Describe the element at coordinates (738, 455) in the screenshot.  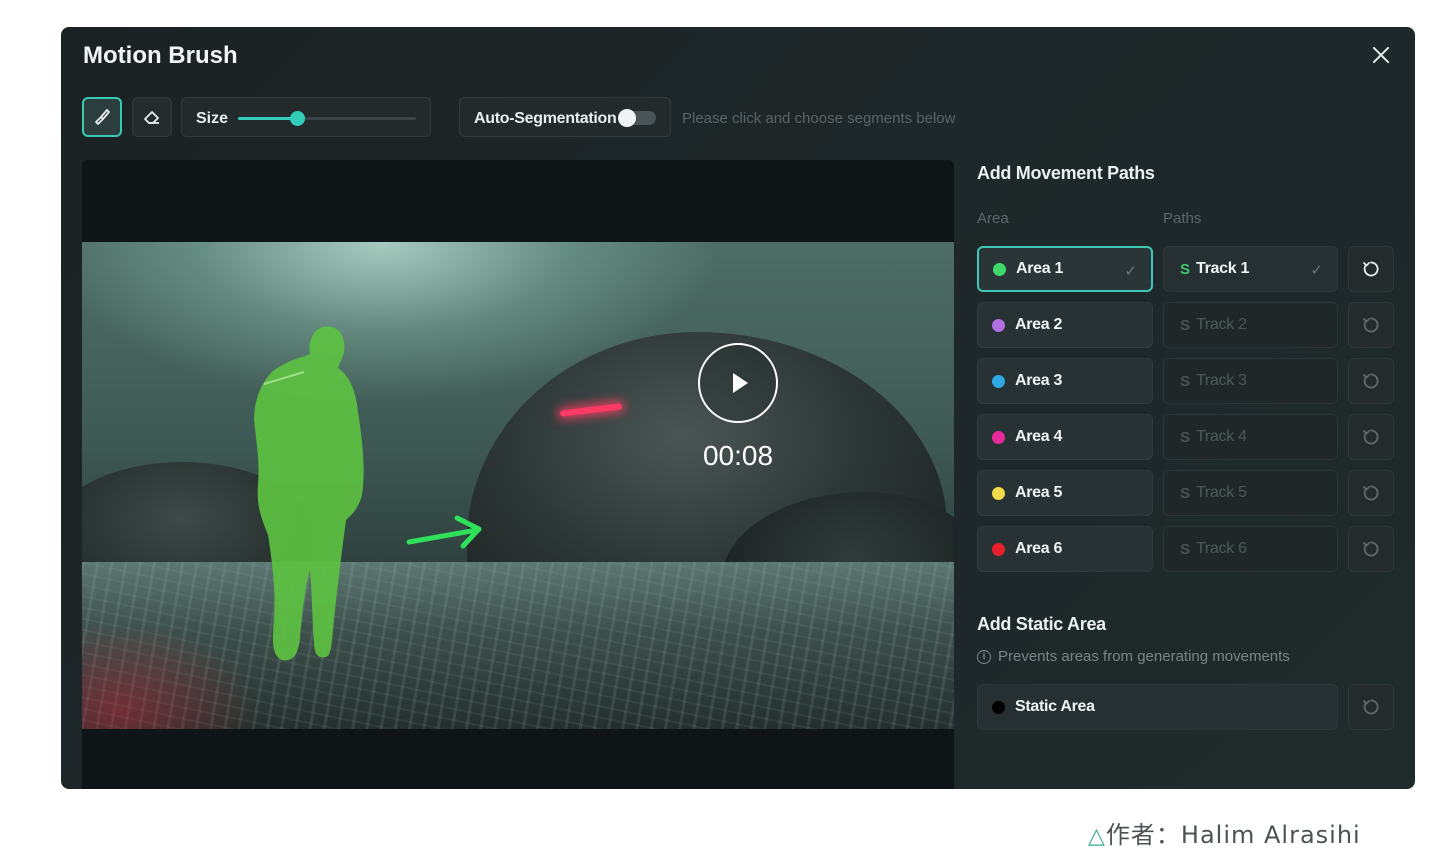
I see `video-timestamp: 00:08` at that location.